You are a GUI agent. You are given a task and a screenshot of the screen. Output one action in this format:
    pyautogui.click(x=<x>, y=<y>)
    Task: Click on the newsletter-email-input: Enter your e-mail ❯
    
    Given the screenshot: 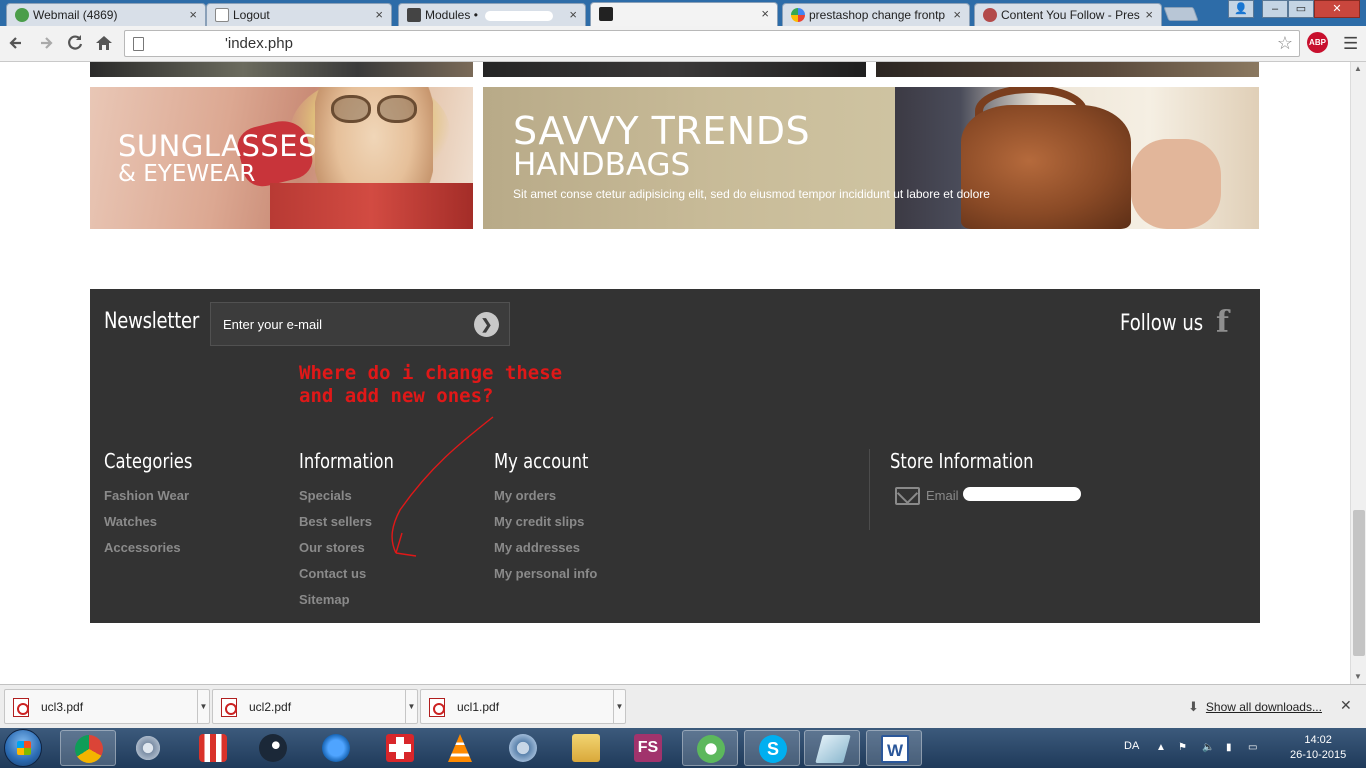 What is the action you would take?
    pyautogui.click(x=360, y=324)
    